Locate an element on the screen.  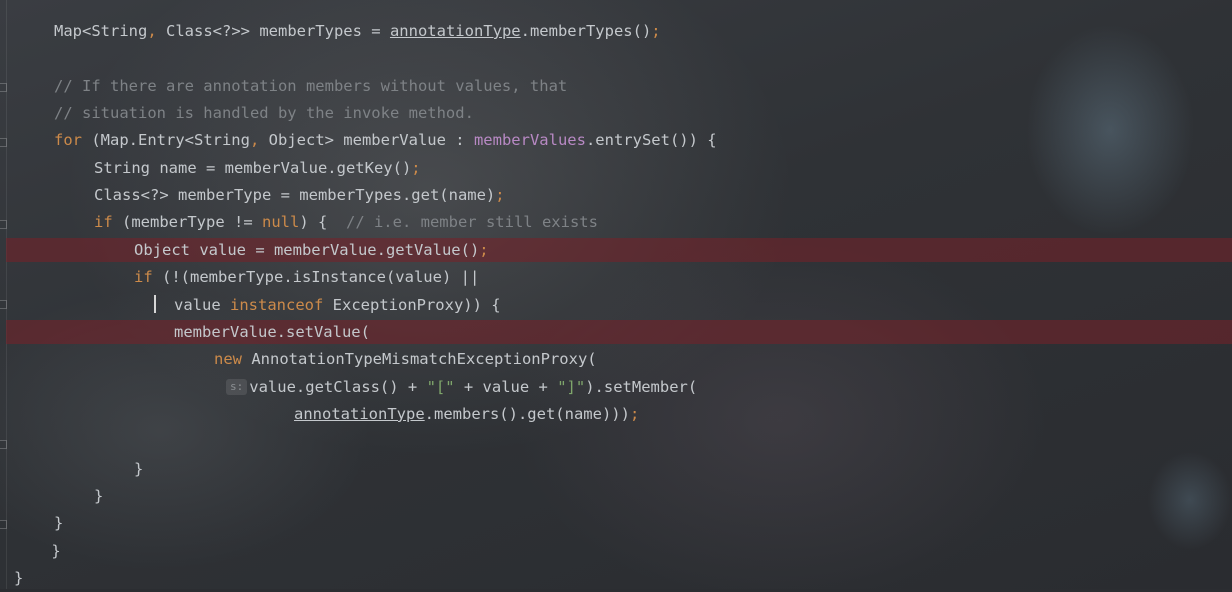
text-cursor is located at coordinates (155, 303).